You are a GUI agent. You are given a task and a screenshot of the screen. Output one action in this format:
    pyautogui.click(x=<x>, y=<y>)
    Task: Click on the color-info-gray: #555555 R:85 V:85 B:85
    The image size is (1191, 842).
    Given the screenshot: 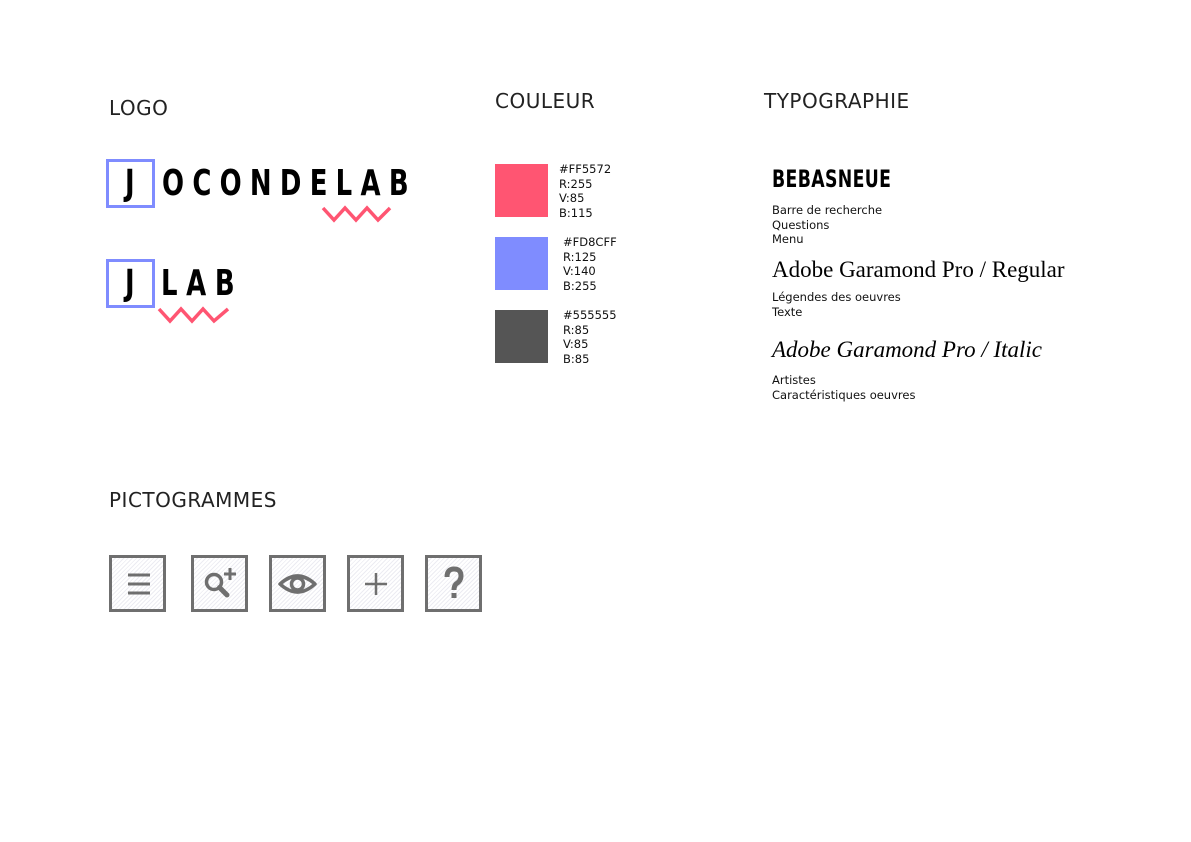 What is the action you would take?
    pyautogui.click(x=590, y=337)
    